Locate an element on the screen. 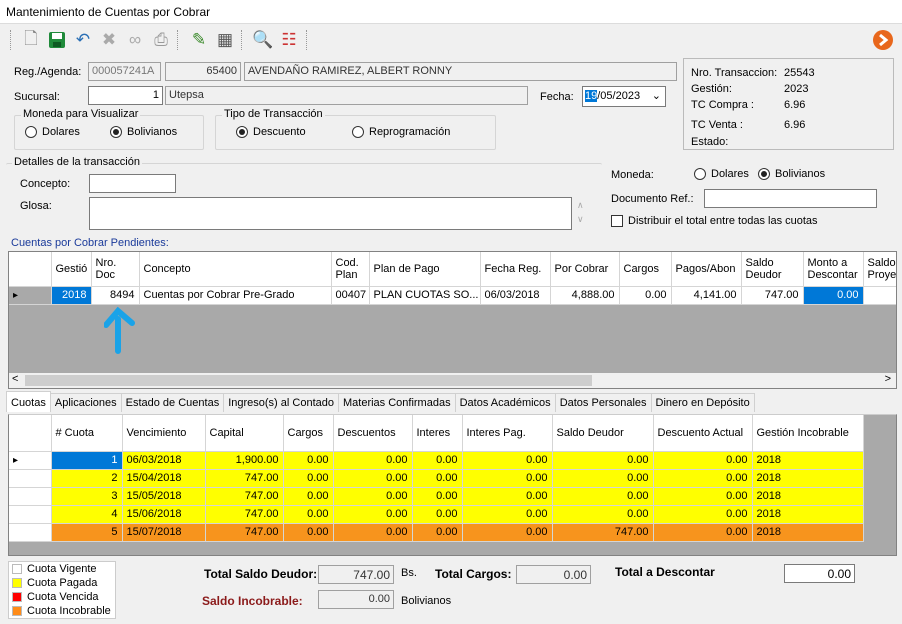 The width and height of the screenshot is (902, 624). reg-num-field: 65400 is located at coordinates (203, 71).